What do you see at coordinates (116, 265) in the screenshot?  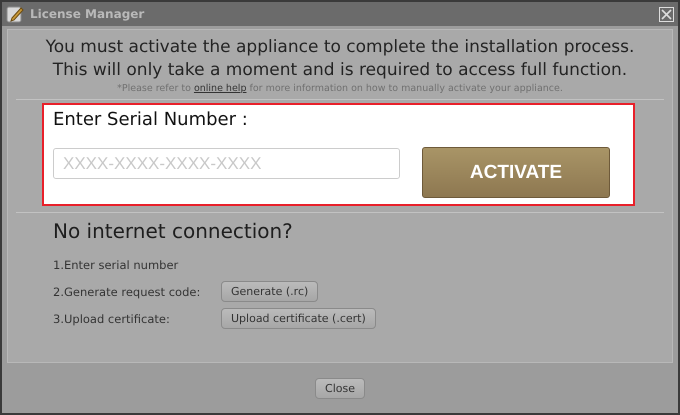 I see `step-label: 1.Enter serial number` at bounding box center [116, 265].